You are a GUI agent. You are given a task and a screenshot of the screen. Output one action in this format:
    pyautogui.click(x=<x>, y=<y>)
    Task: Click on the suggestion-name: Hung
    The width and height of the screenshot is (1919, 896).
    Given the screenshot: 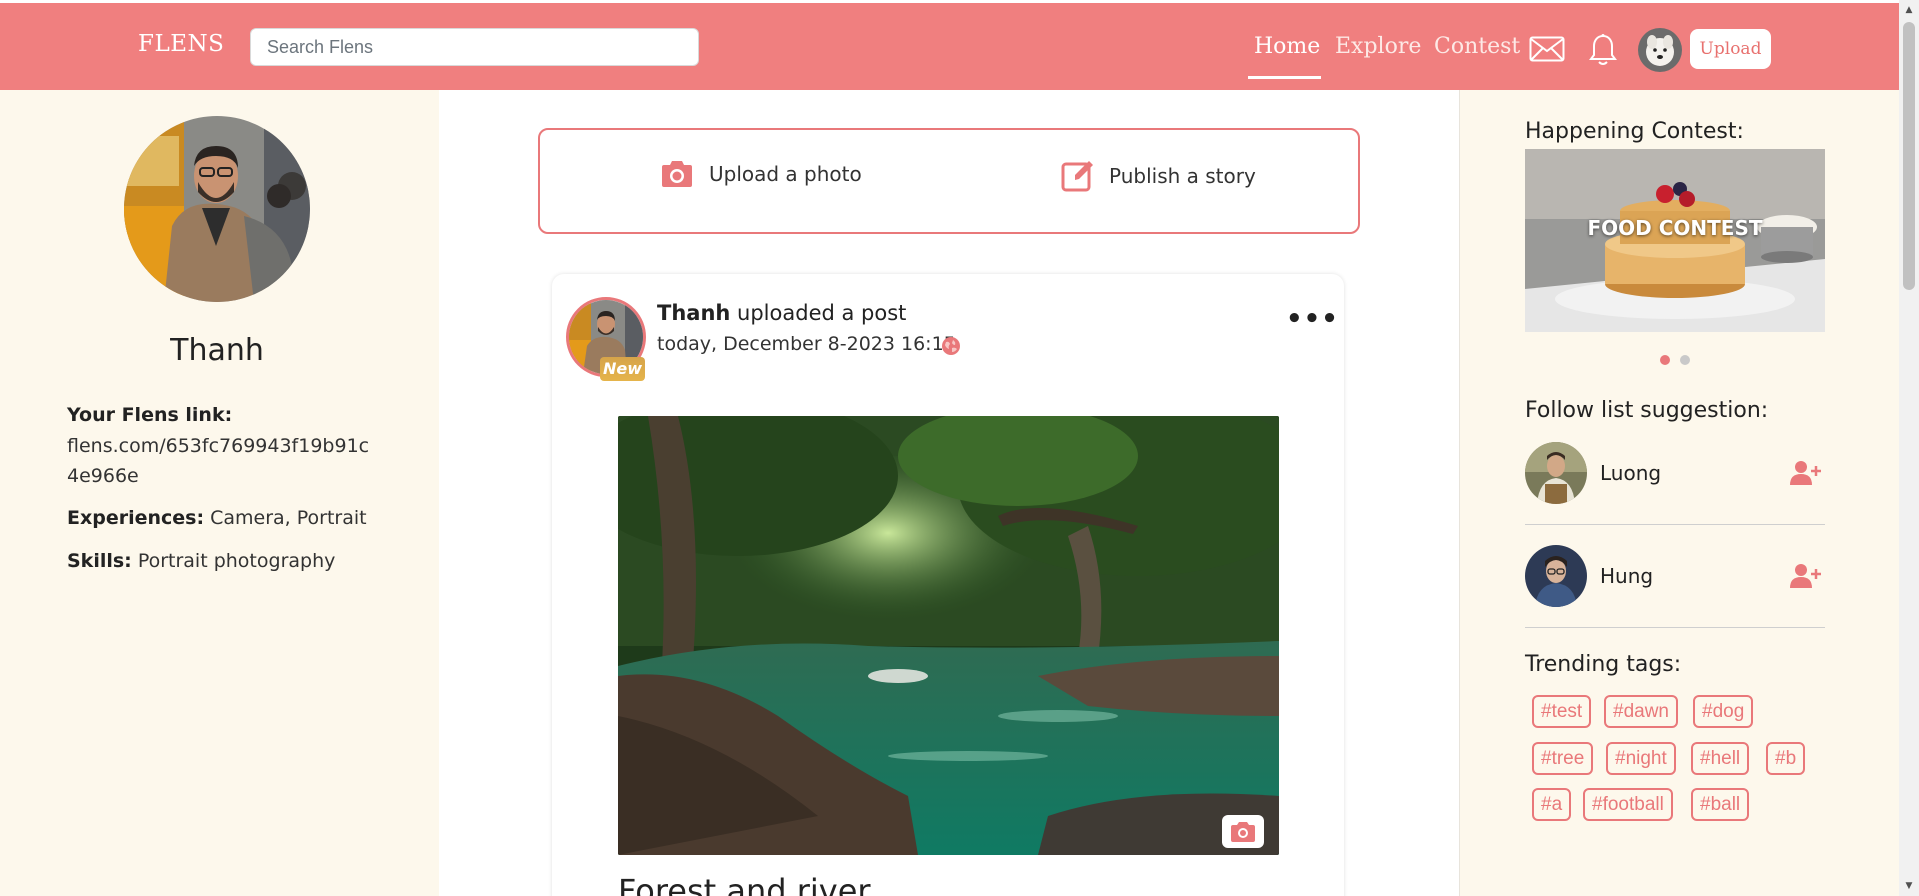 What is the action you would take?
    pyautogui.click(x=1626, y=576)
    